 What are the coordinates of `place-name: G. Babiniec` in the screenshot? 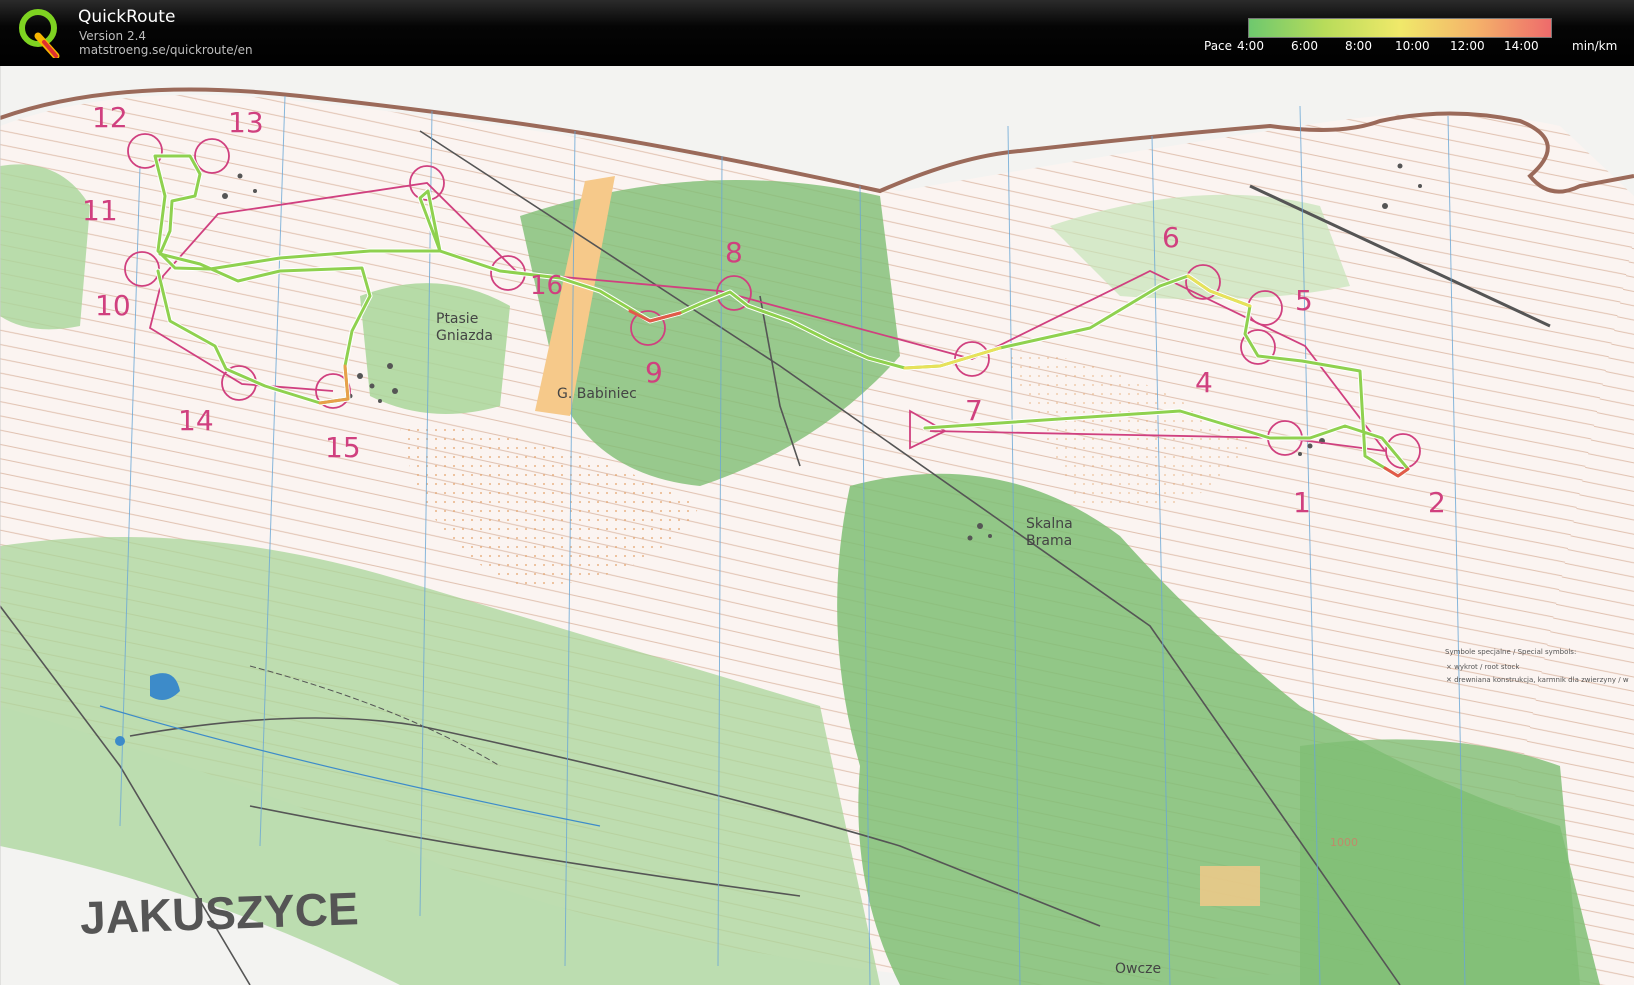 It's located at (597, 394).